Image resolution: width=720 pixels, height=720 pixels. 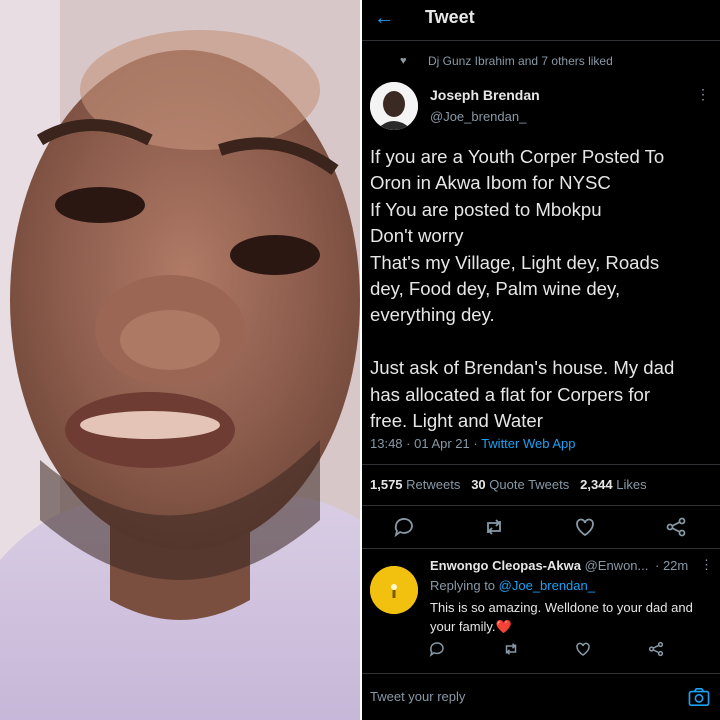 I want to click on tweet-meta: 13:48 · 01 Apr 21 · Twitter Web App, so click(x=472, y=443).